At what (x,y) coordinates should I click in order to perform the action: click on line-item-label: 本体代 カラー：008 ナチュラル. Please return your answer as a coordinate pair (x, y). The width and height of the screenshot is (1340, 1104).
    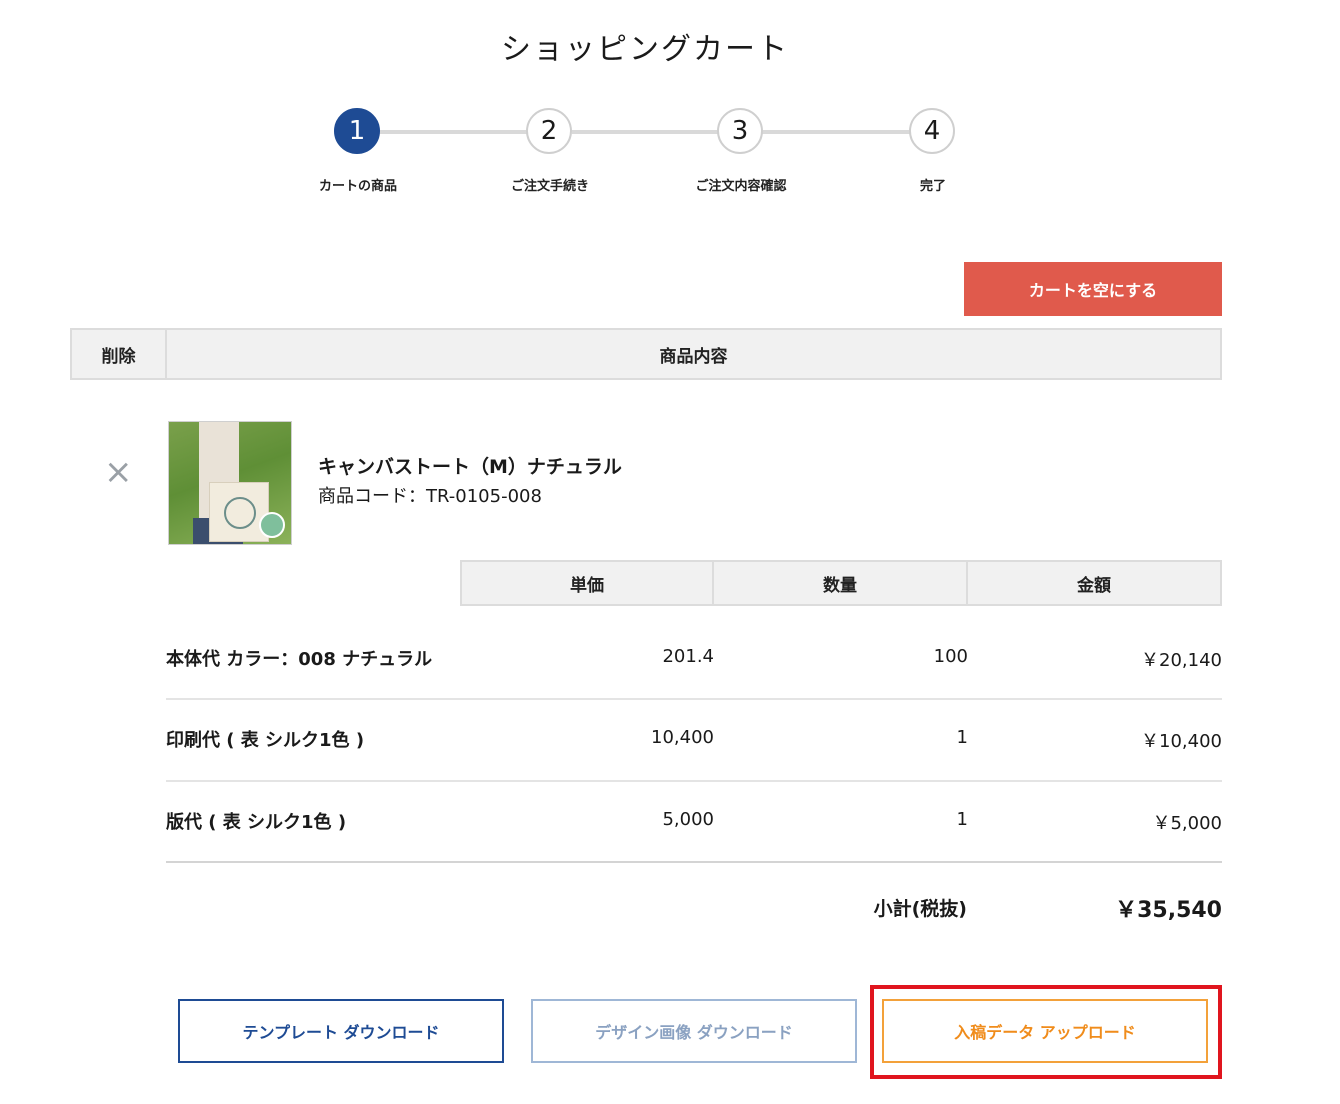
    Looking at the image, I should click on (299, 659).